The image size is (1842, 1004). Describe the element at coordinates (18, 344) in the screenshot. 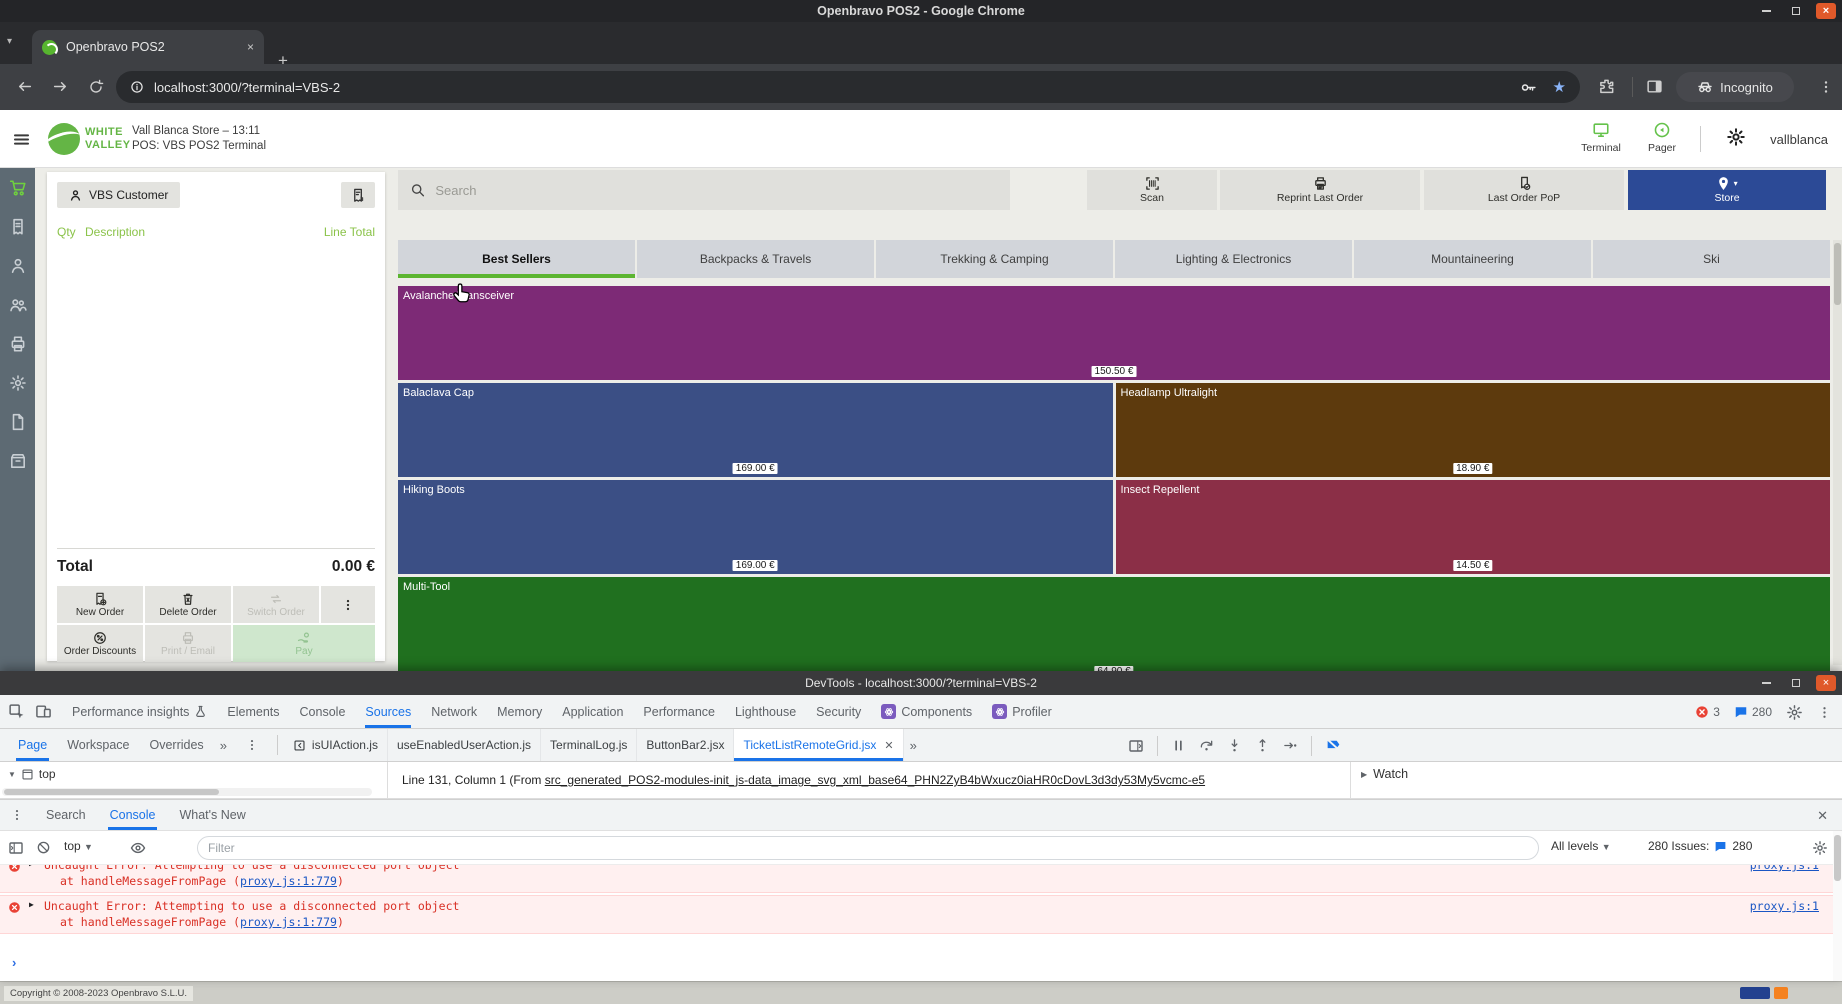

I see `rail-item-printer` at that location.